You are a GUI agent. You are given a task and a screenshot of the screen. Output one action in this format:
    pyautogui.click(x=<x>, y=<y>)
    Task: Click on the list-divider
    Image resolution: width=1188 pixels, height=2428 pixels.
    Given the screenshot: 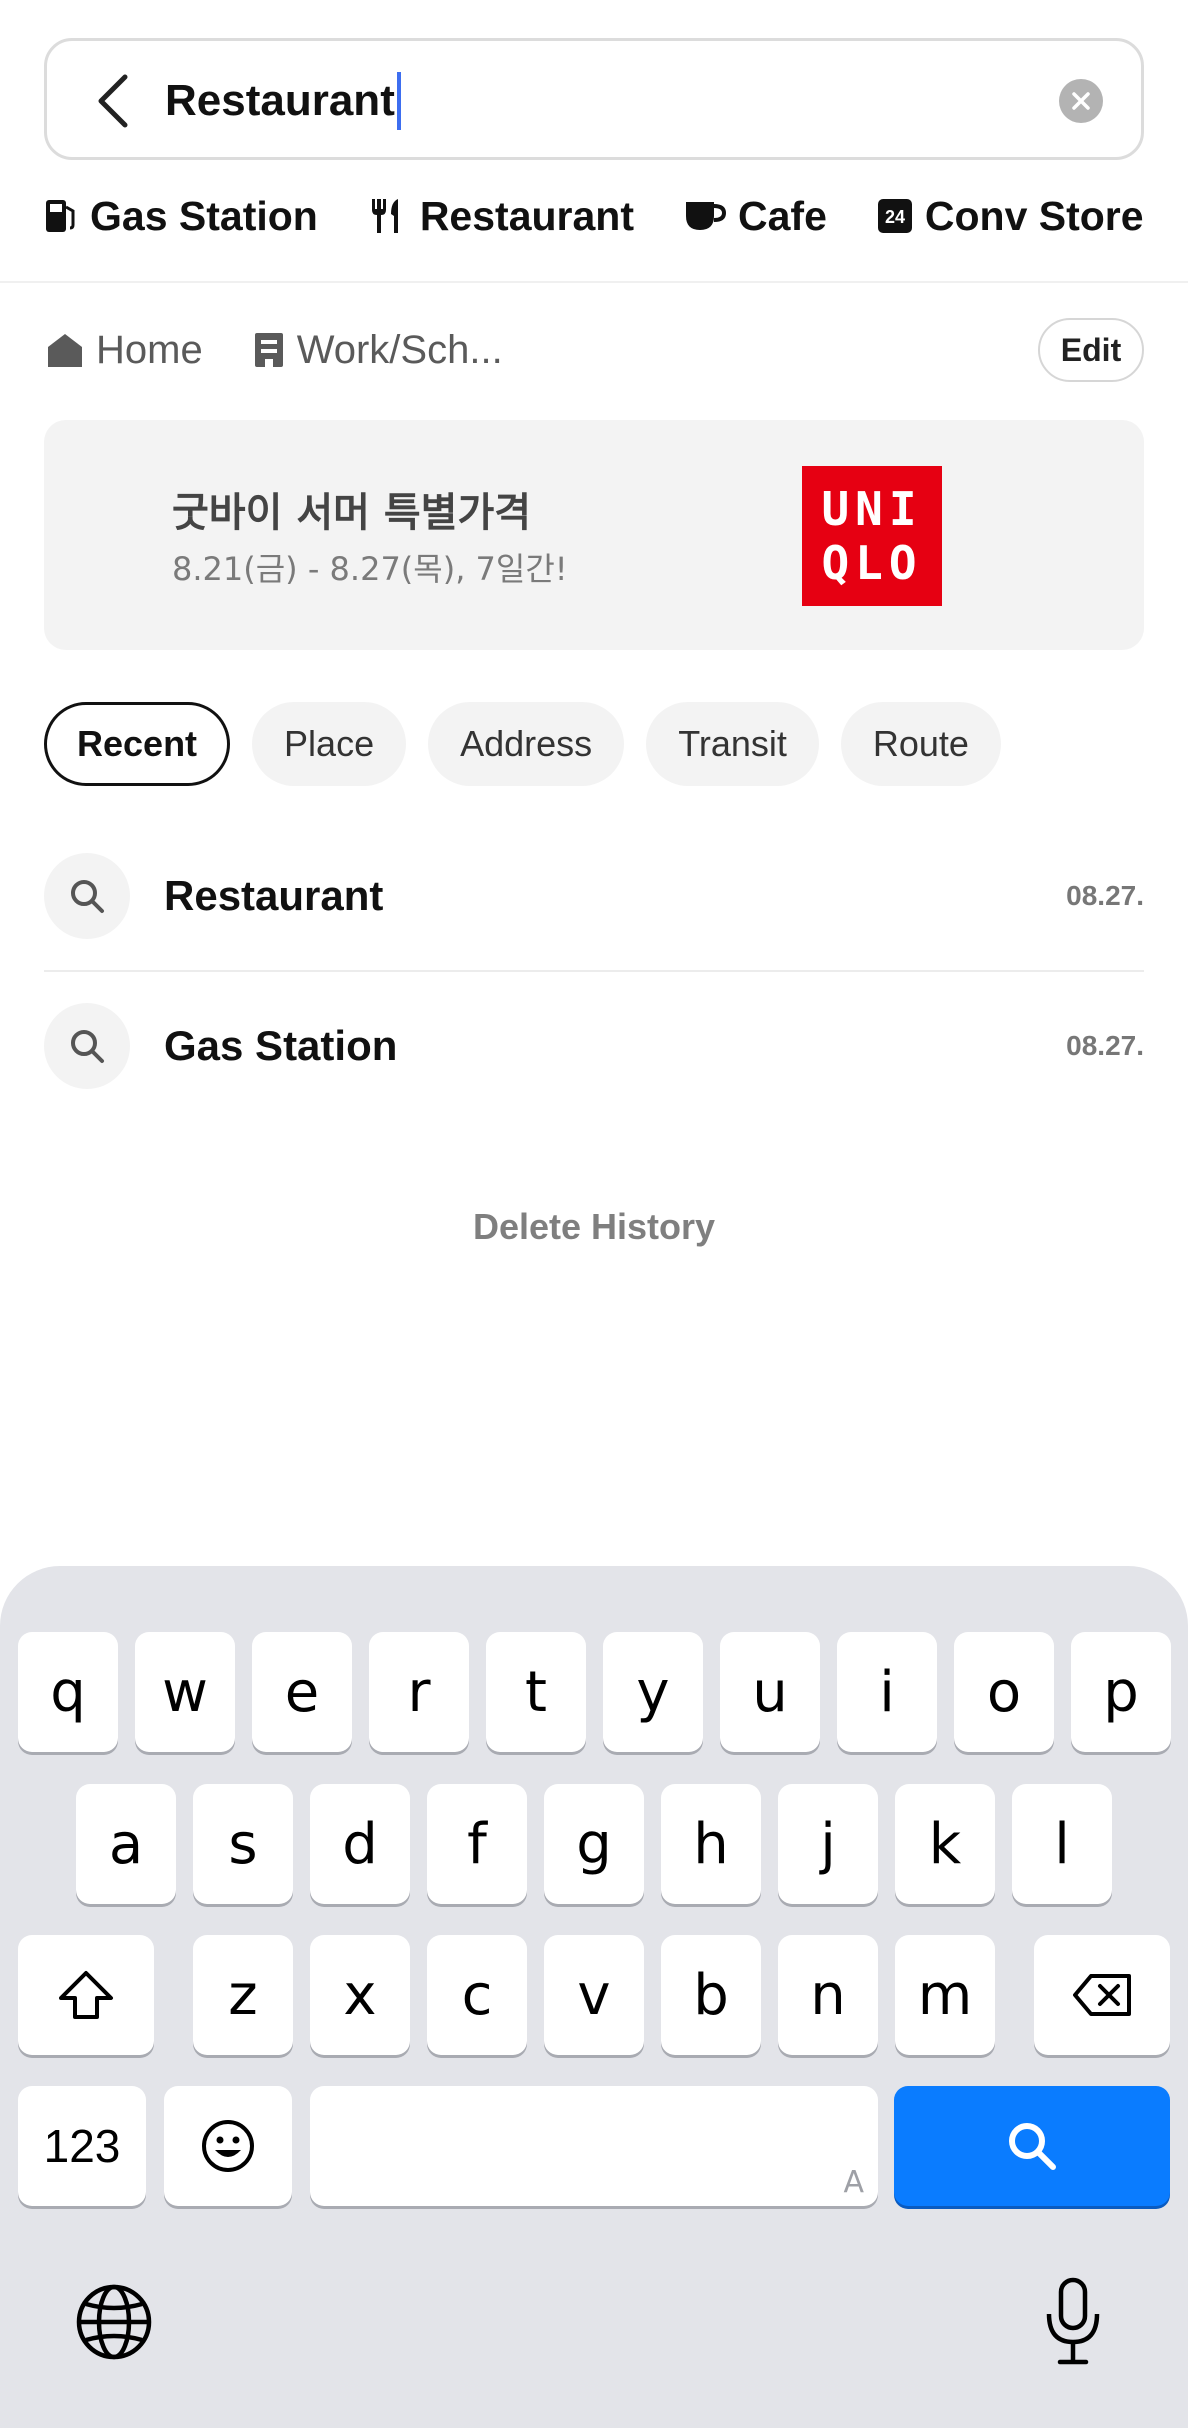 What is the action you would take?
    pyautogui.click(x=594, y=971)
    